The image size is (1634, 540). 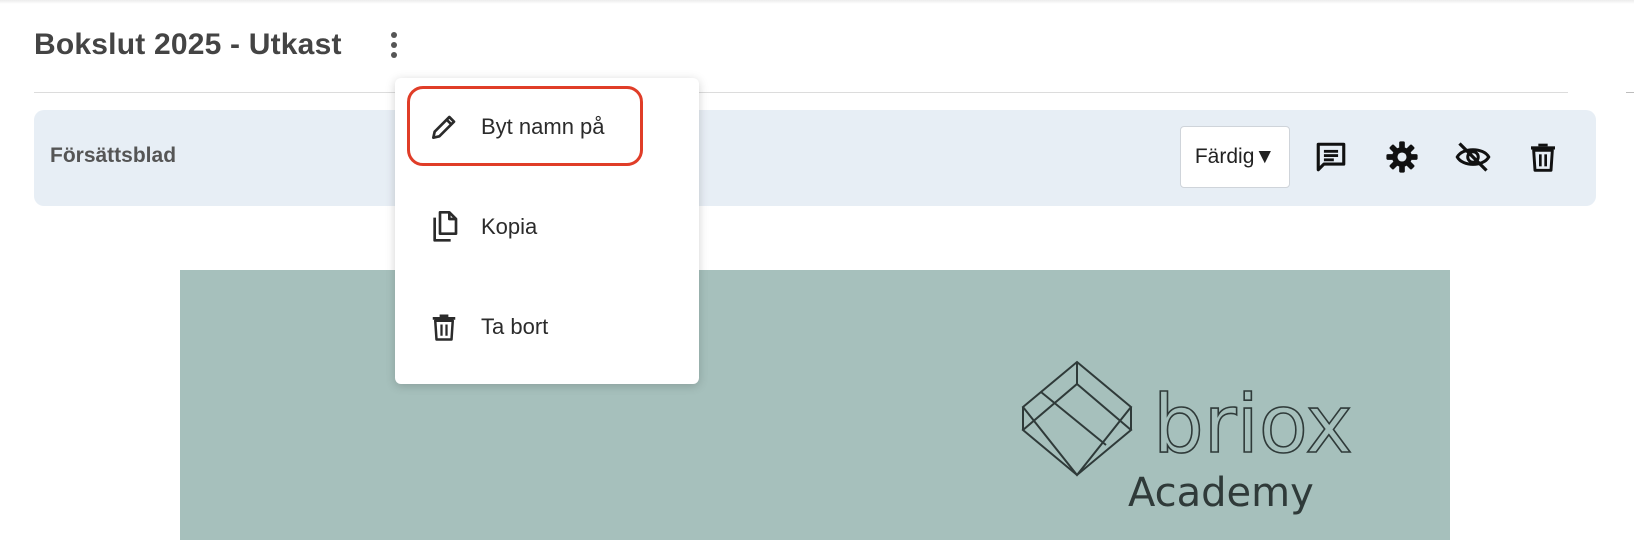 What do you see at coordinates (801, 92) in the screenshot?
I see `header-divider` at bounding box center [801, 92].